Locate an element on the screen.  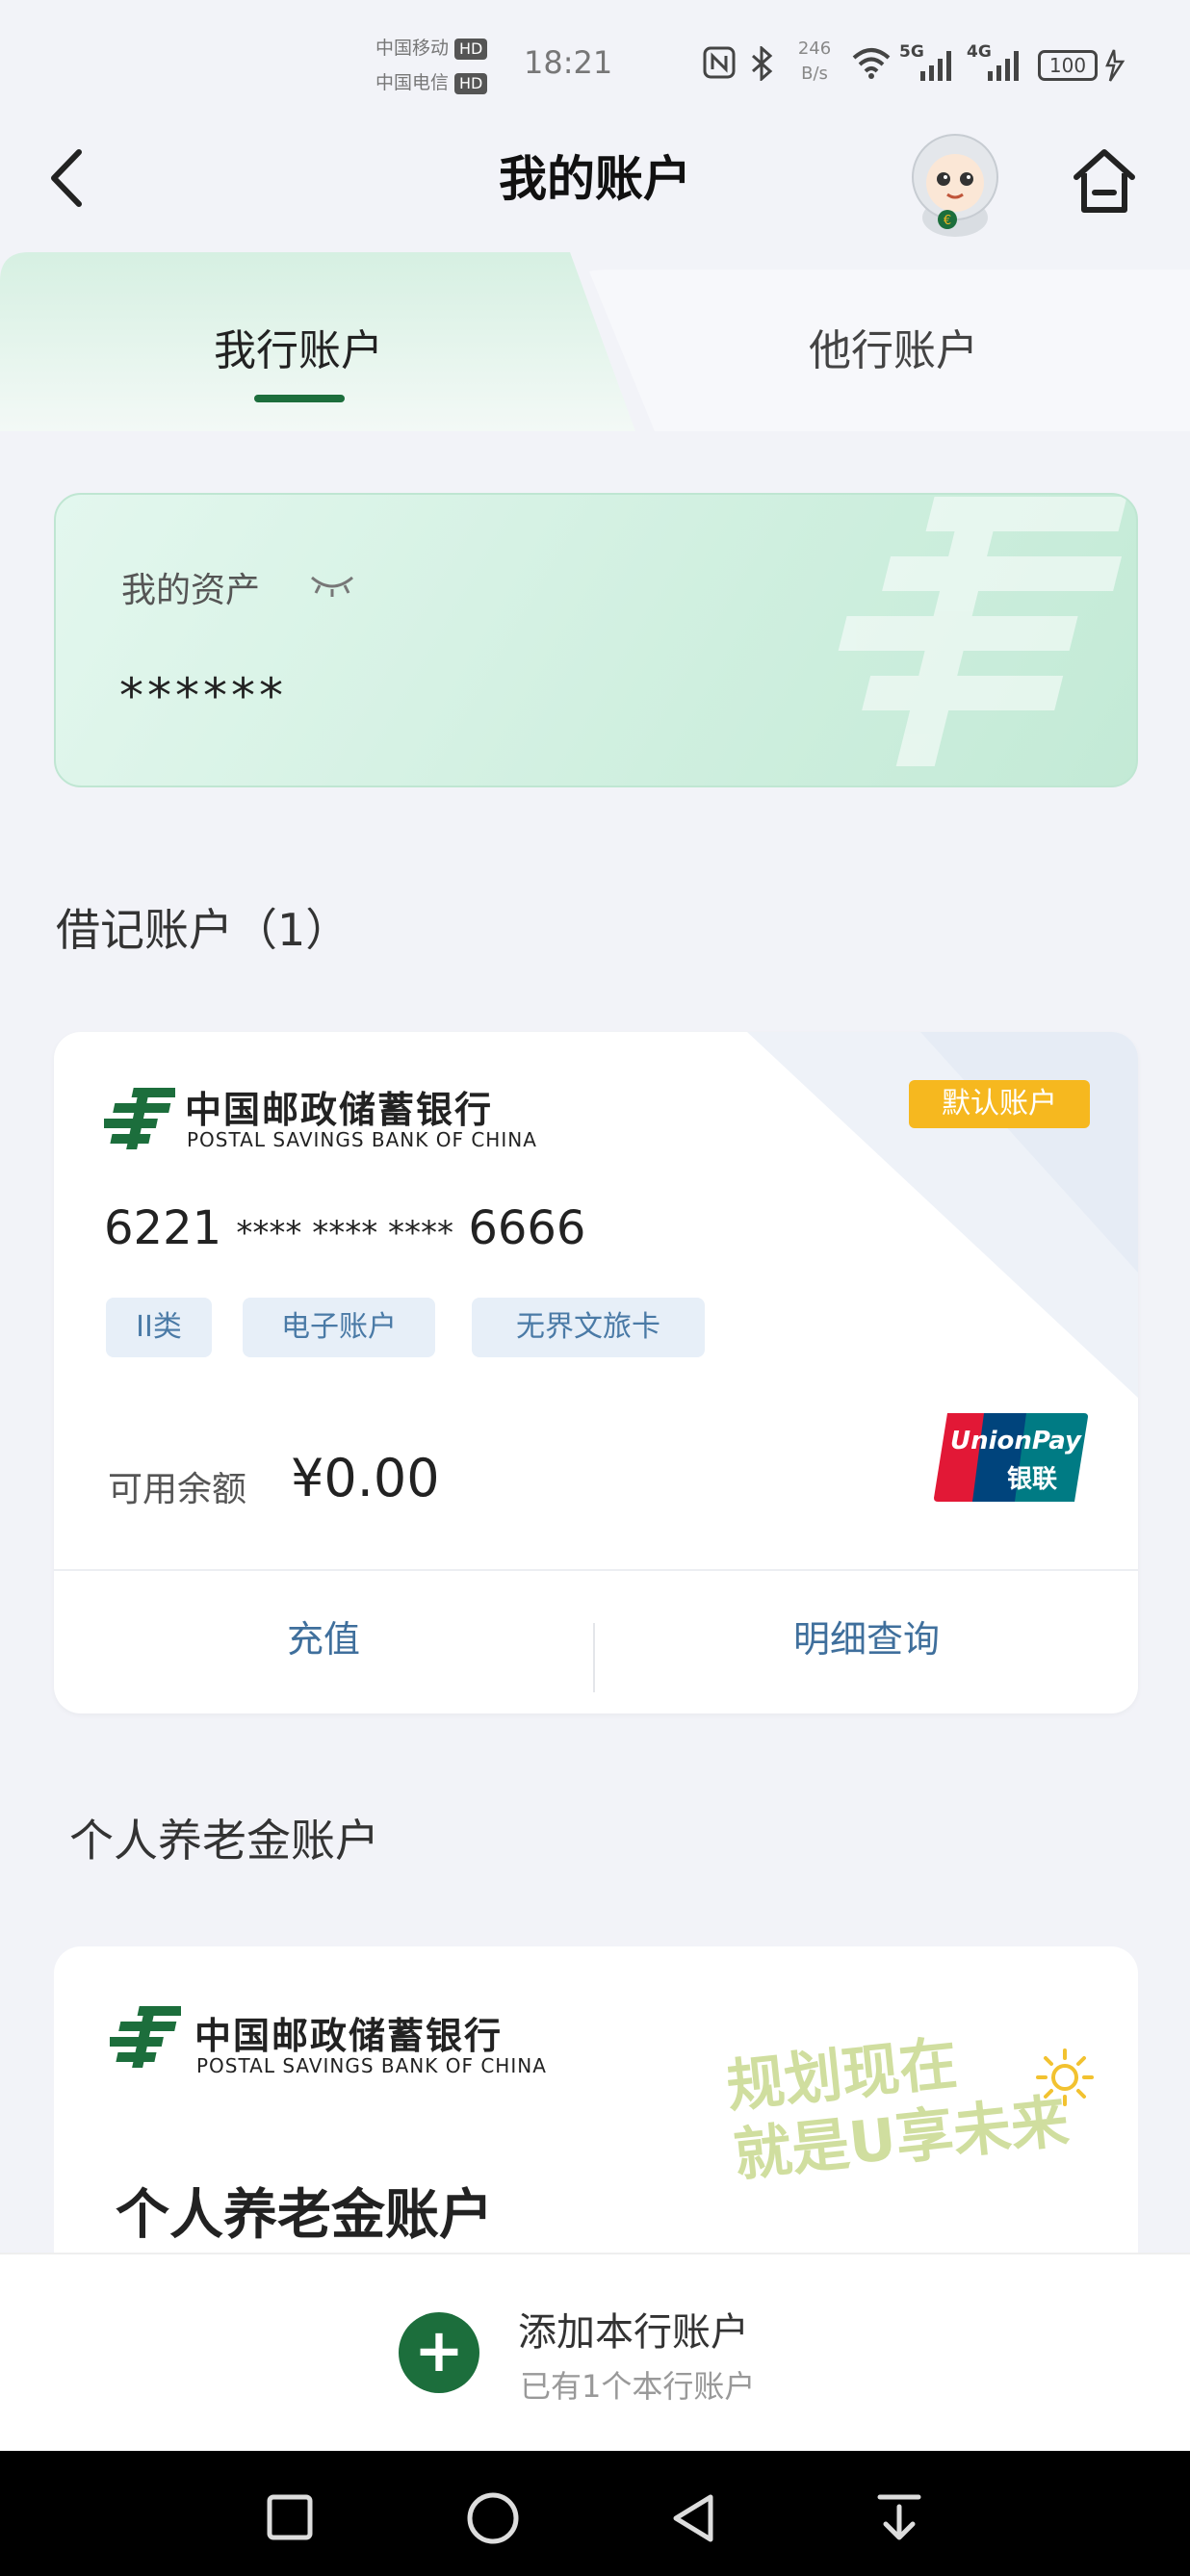
debit-section-title: 借记账户（1） is located at coordinates (203, 930).